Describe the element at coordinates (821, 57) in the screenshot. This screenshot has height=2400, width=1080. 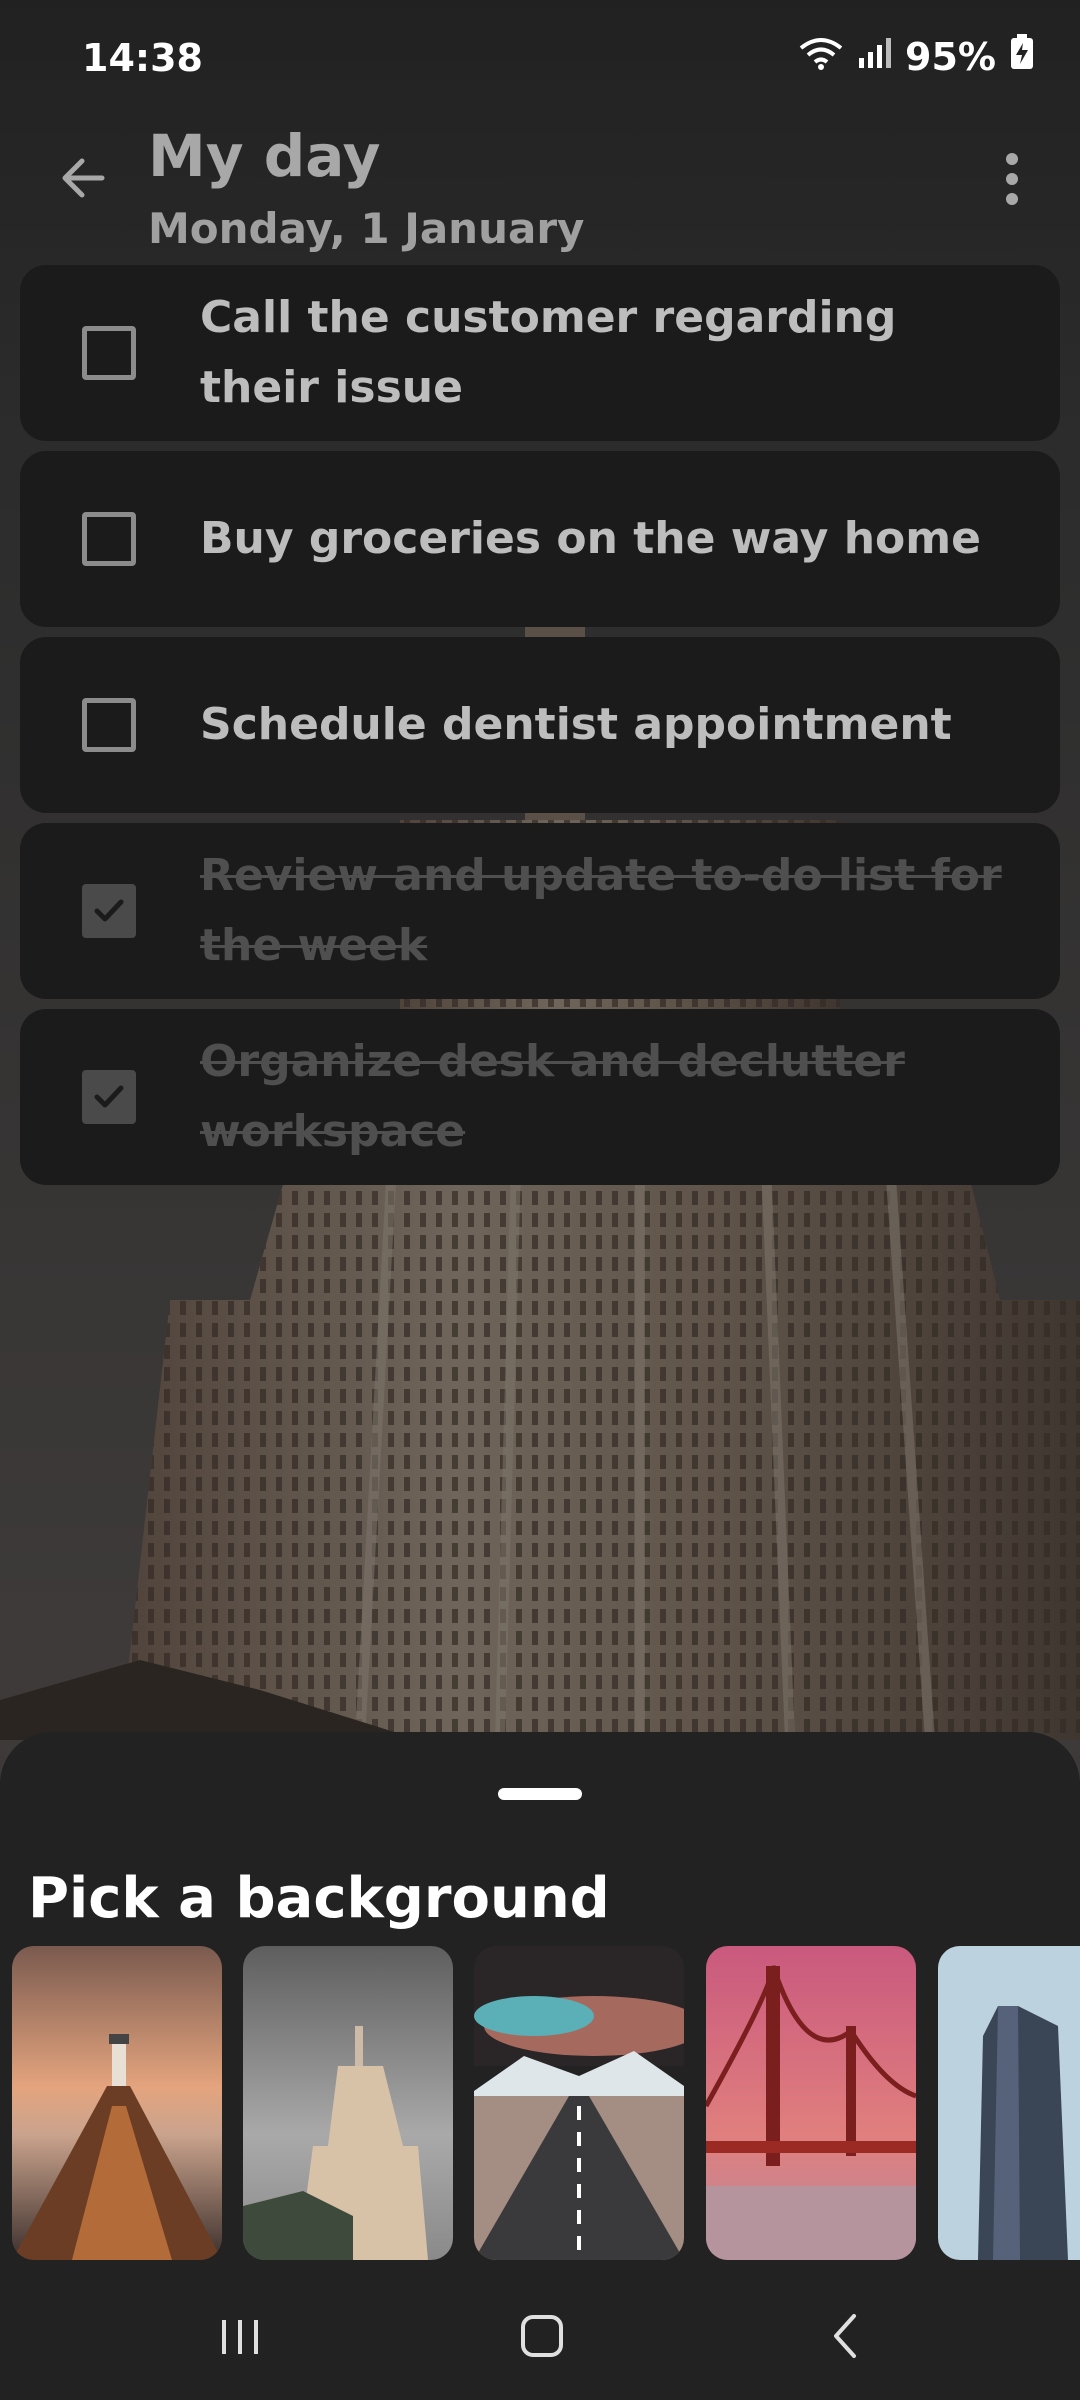
I see `wifi-icon` at that location.